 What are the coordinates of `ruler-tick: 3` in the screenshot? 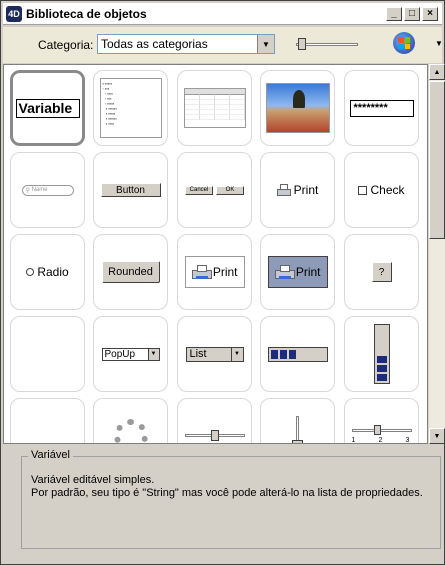 It's located at (407, 440).